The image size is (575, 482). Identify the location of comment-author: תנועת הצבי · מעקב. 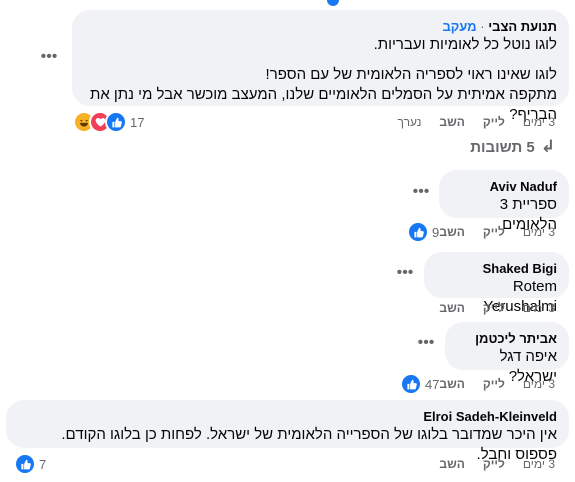
(320, 26).